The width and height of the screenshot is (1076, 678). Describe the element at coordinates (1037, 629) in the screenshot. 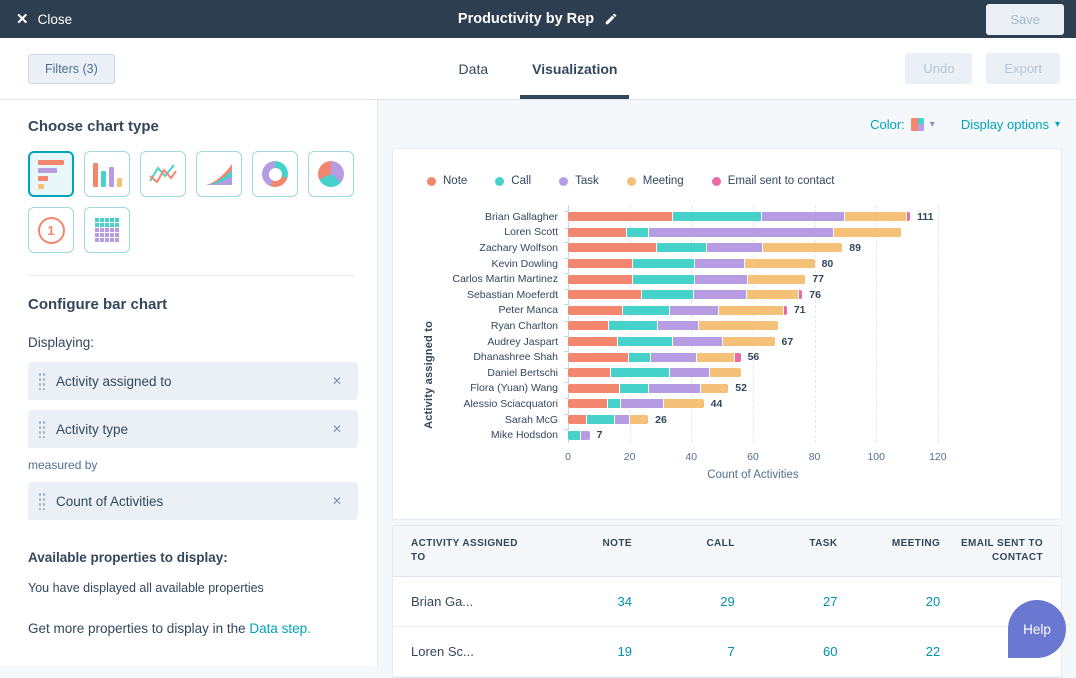

I see `help-button: Help` at that location.